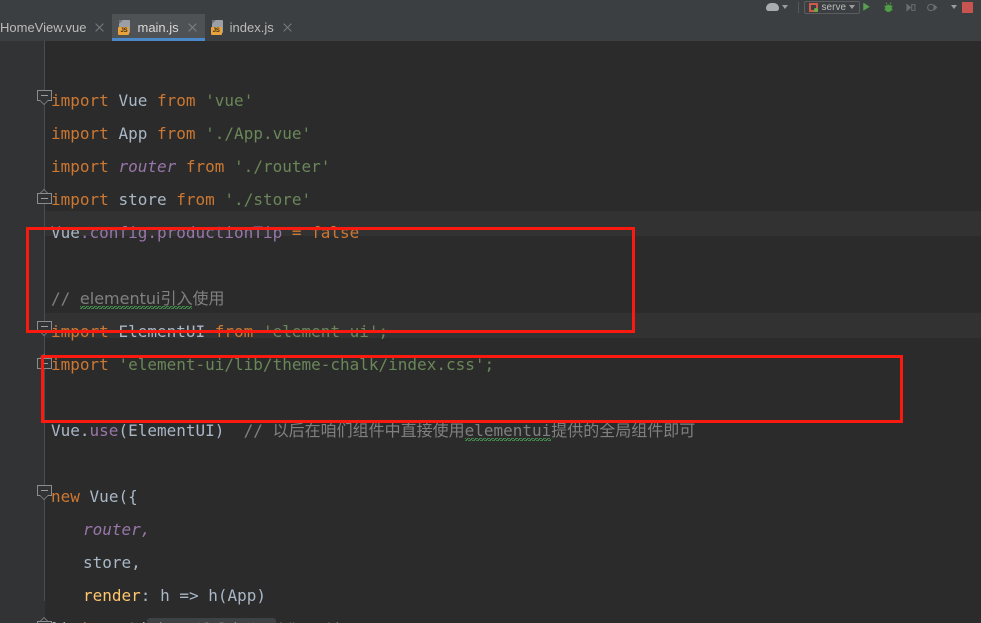 The width and height of the screenshot is (981, 623). What do you see at coordinates (112, 595) in the screenshot?
I see `token-render-key: render` at bounding box center [112, 595].